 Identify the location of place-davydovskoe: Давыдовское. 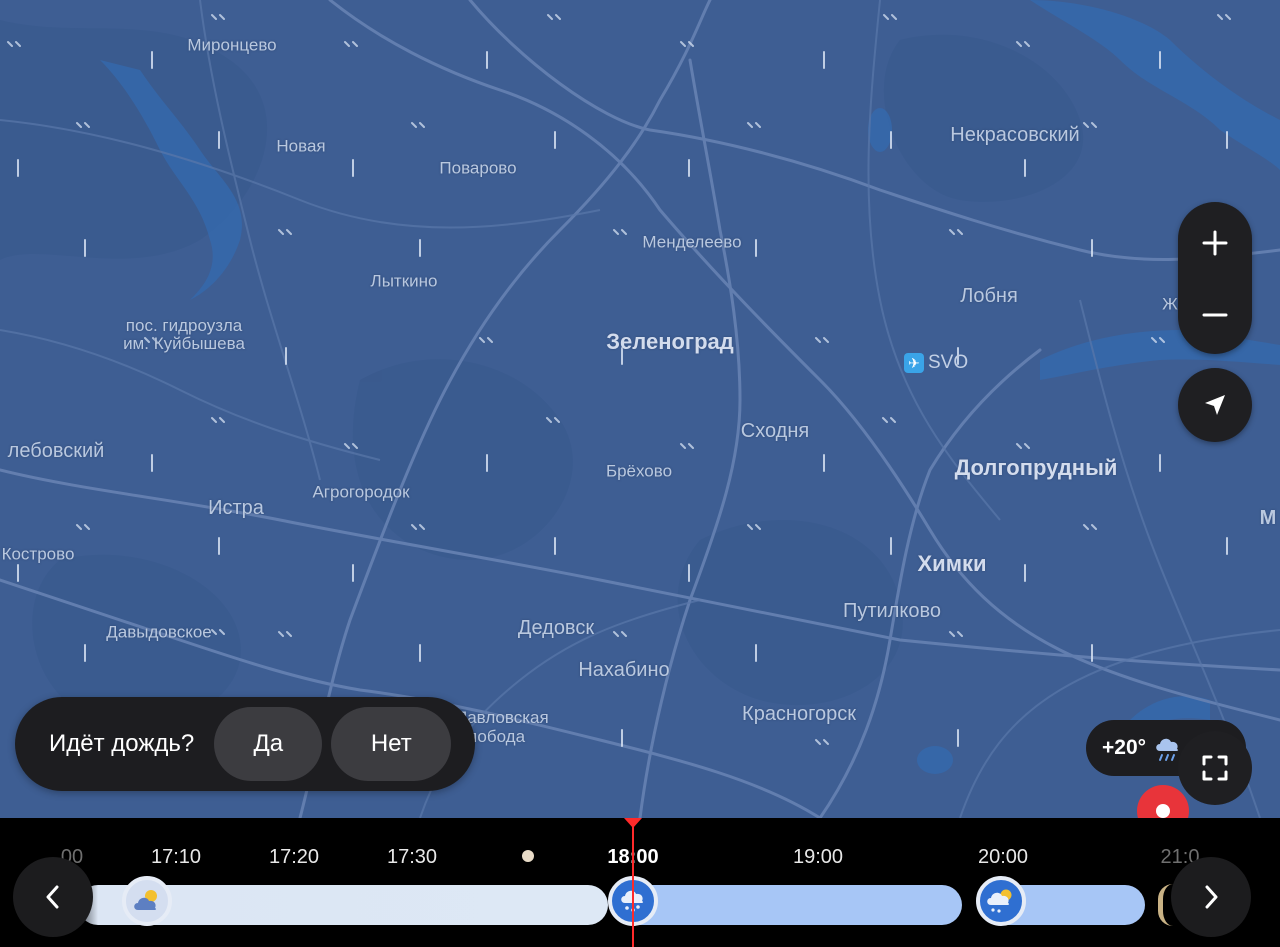
(159, 632).